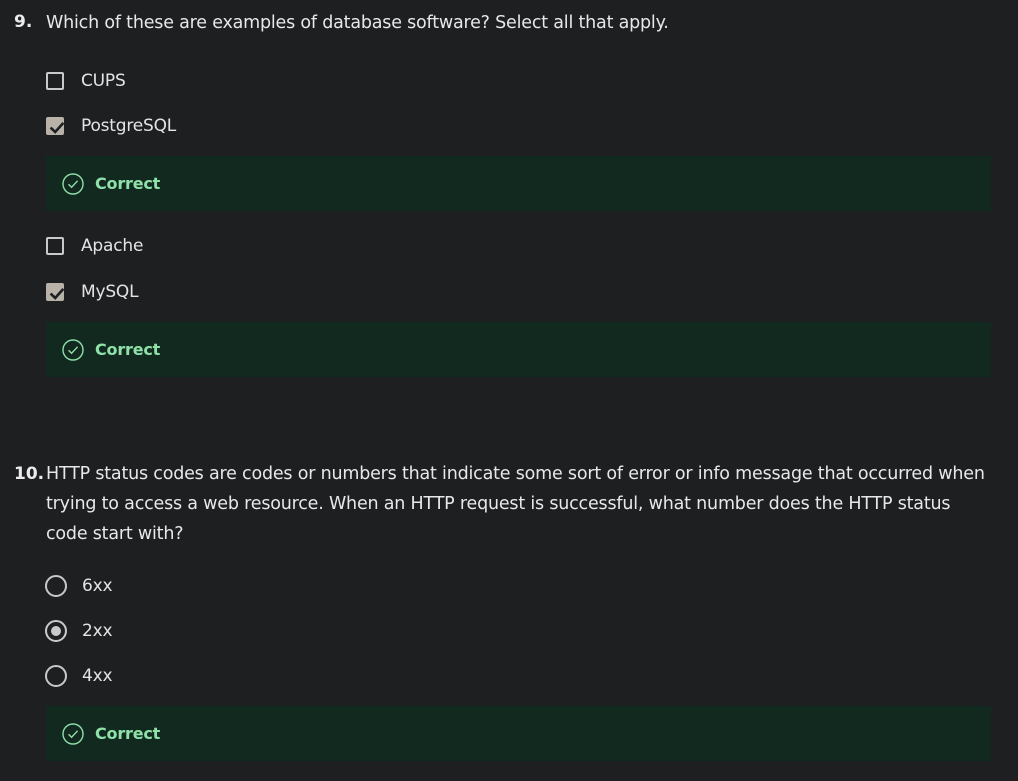  I want to click on option-2xx: 2xx, so click(79, 631).